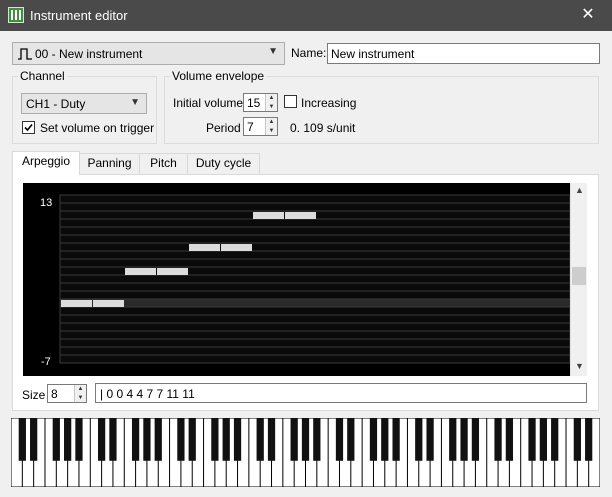 The width and height of the screenshot is (612, 497). I want to click on instrument-select-value: 00 - New instrument, so click(89, 54).